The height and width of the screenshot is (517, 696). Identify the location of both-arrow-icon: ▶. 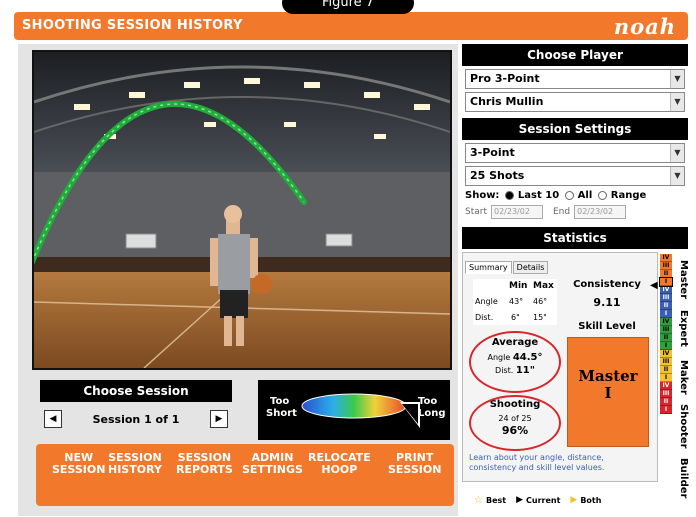
(574, 500).